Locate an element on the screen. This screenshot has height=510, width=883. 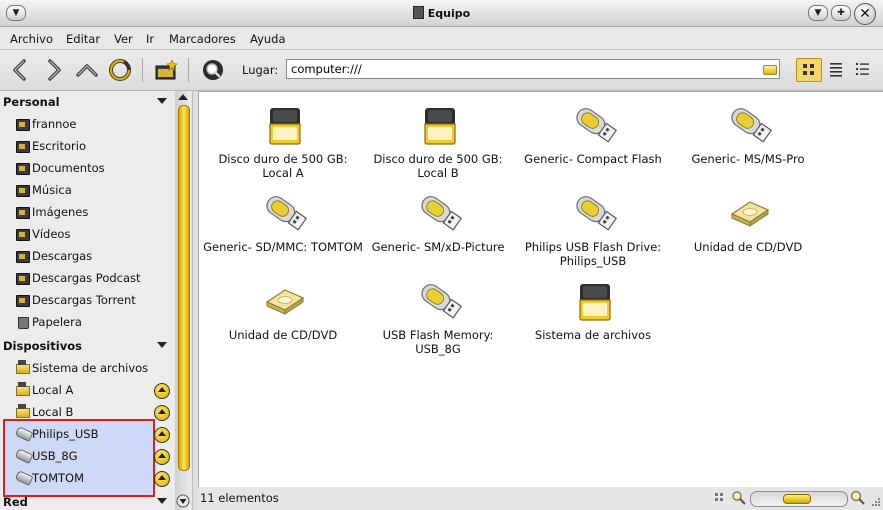
sidebar-item-descargas-torrent: Descargas Torrent is located at coordinates (85, 300).